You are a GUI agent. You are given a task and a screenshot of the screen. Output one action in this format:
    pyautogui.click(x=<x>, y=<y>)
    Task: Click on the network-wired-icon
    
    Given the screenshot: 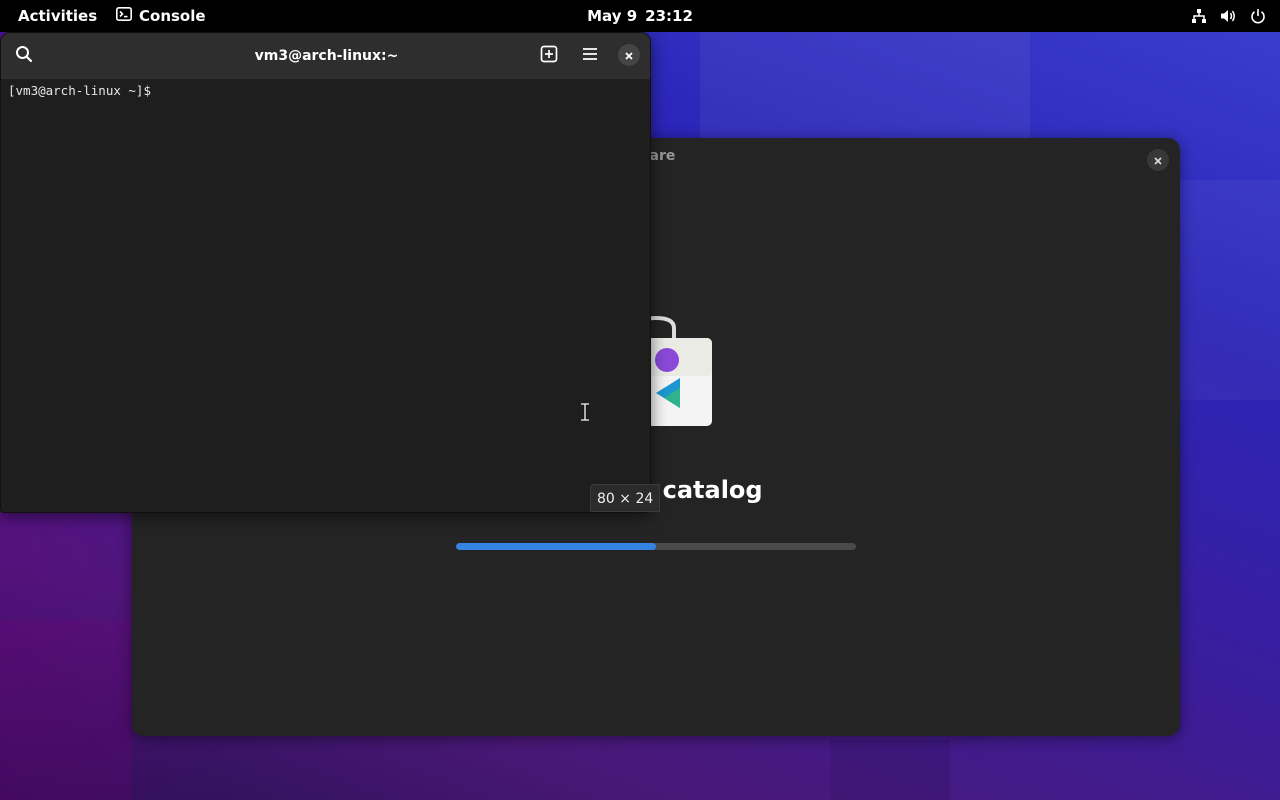 What is the action you would take?
    pyautogui.click(x=1199, y=16)
    